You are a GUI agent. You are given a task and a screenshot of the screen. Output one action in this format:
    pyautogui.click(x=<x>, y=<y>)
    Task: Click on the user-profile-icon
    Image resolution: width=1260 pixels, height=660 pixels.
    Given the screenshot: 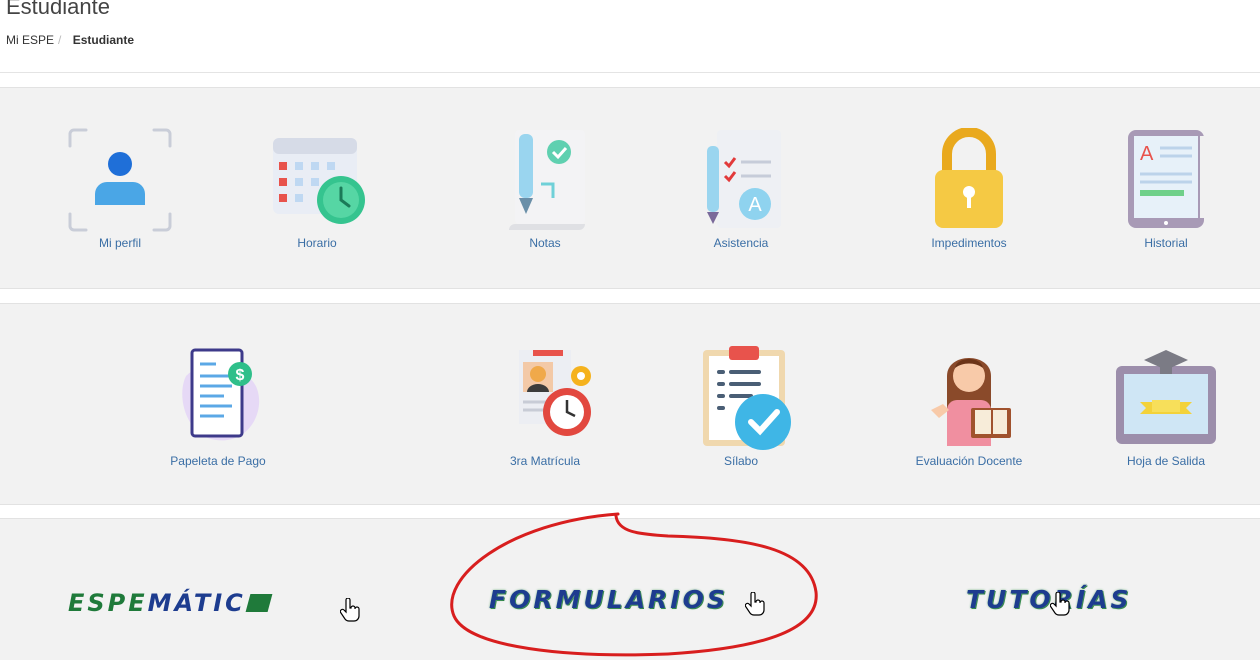 What is the action you would take?
    pyautogui.click(x=120, y=180)
    